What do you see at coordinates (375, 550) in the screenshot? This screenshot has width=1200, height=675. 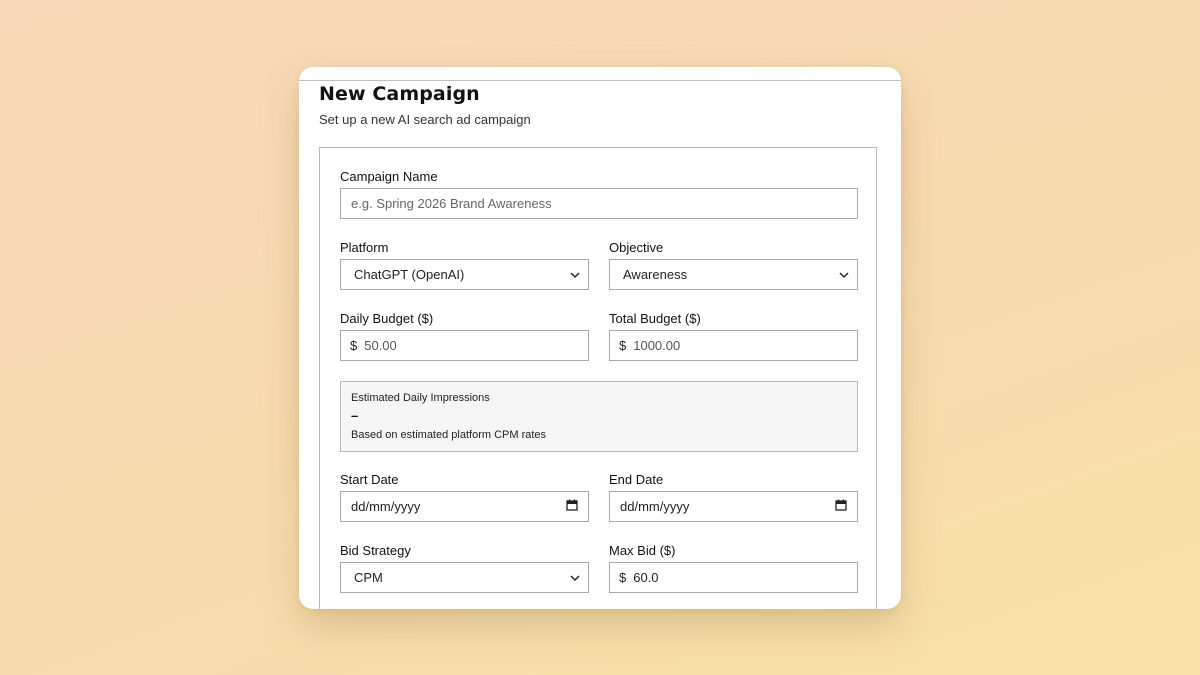 I see `bid-strategy-label: Bid Strategy` at bounding box center [375, 550].